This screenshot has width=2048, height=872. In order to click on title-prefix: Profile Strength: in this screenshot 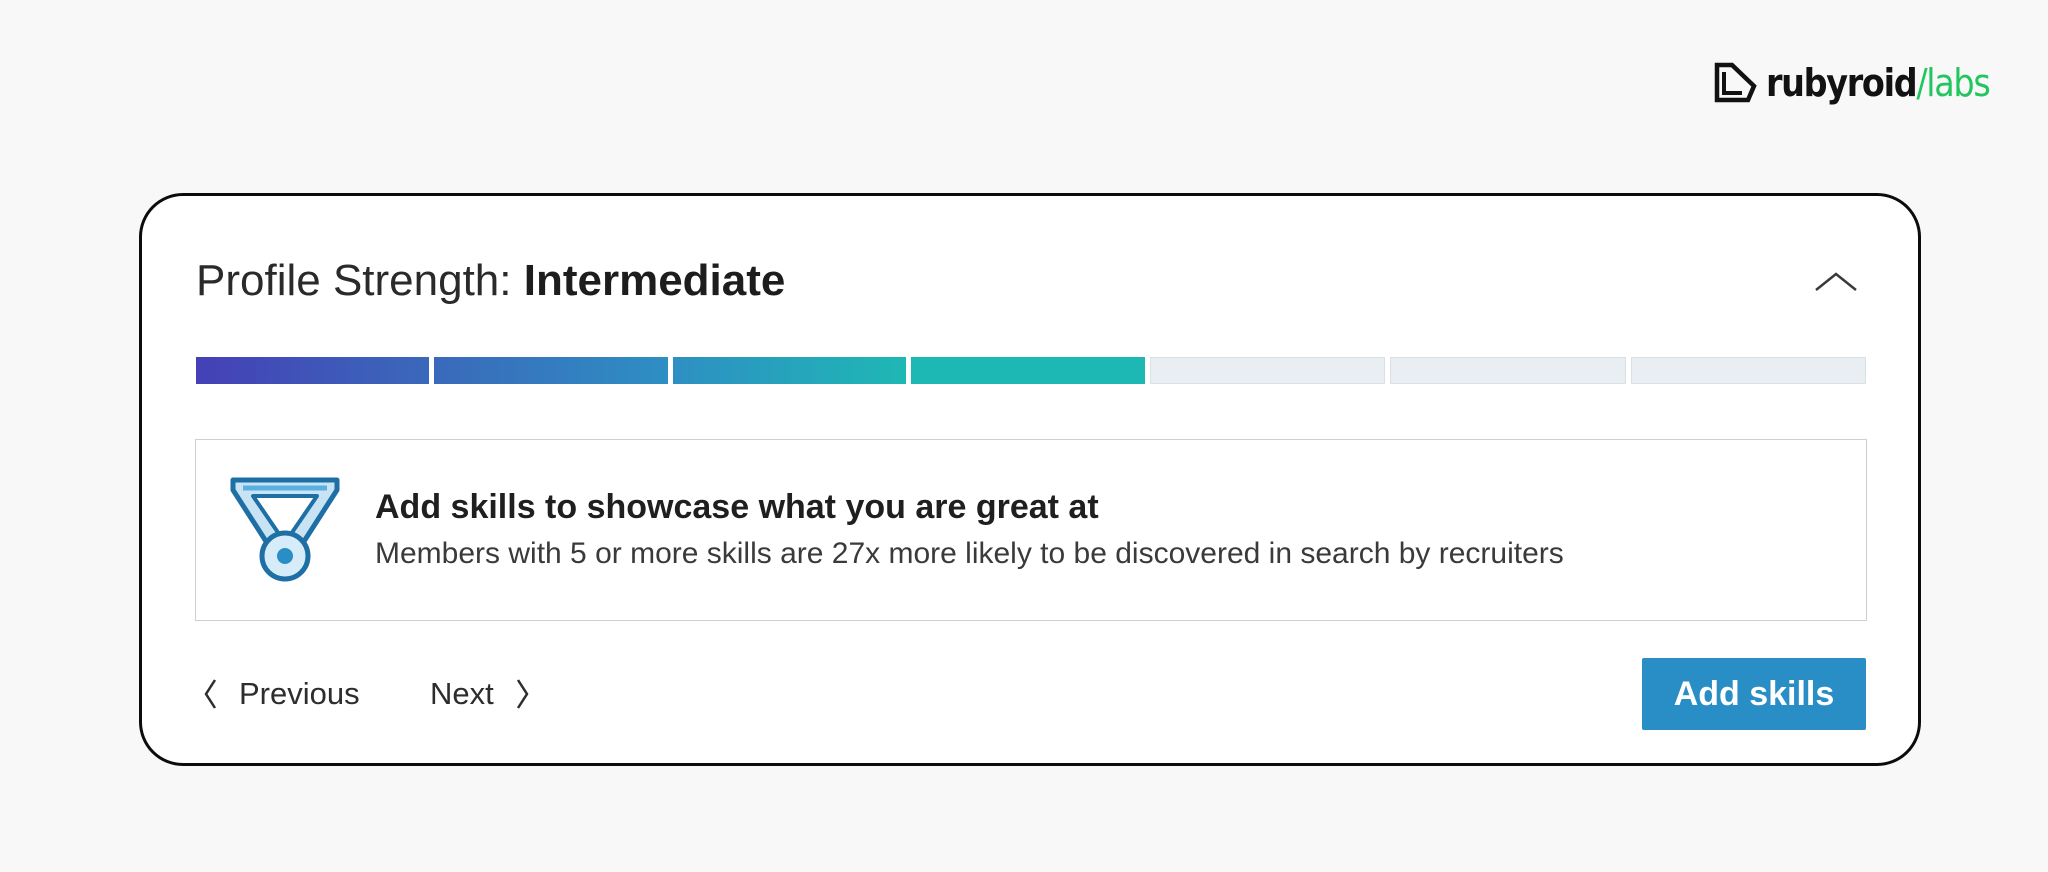, I will do `click(360, 280)`.